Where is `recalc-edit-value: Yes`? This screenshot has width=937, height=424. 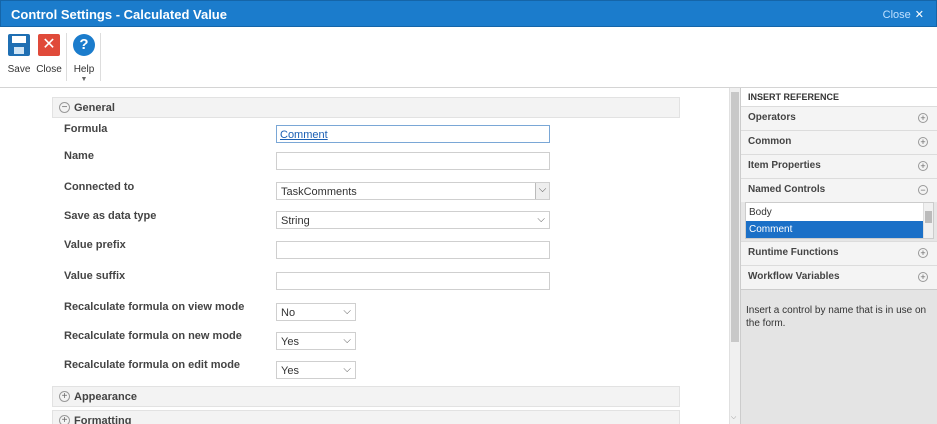
recalc-edit-value: Yes is located at coordinates (290, 371).